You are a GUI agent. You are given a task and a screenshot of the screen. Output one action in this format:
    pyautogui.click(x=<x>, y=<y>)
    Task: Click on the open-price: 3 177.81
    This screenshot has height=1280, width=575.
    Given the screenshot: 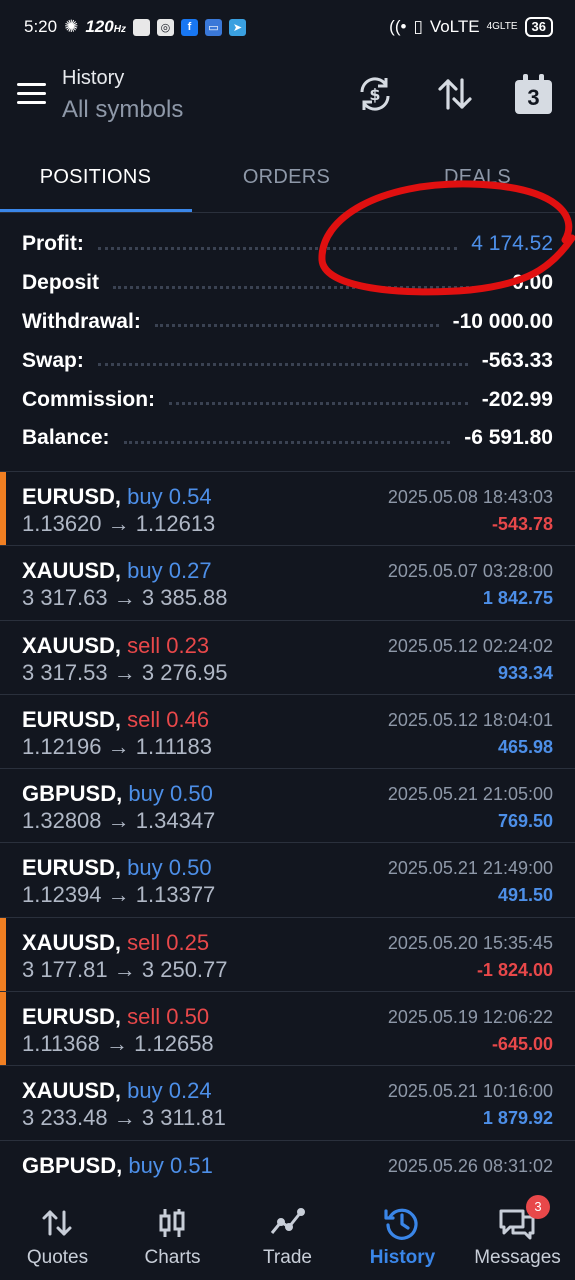 What is the action you would take?
    pyautogui.click(x=65, y=969)
    